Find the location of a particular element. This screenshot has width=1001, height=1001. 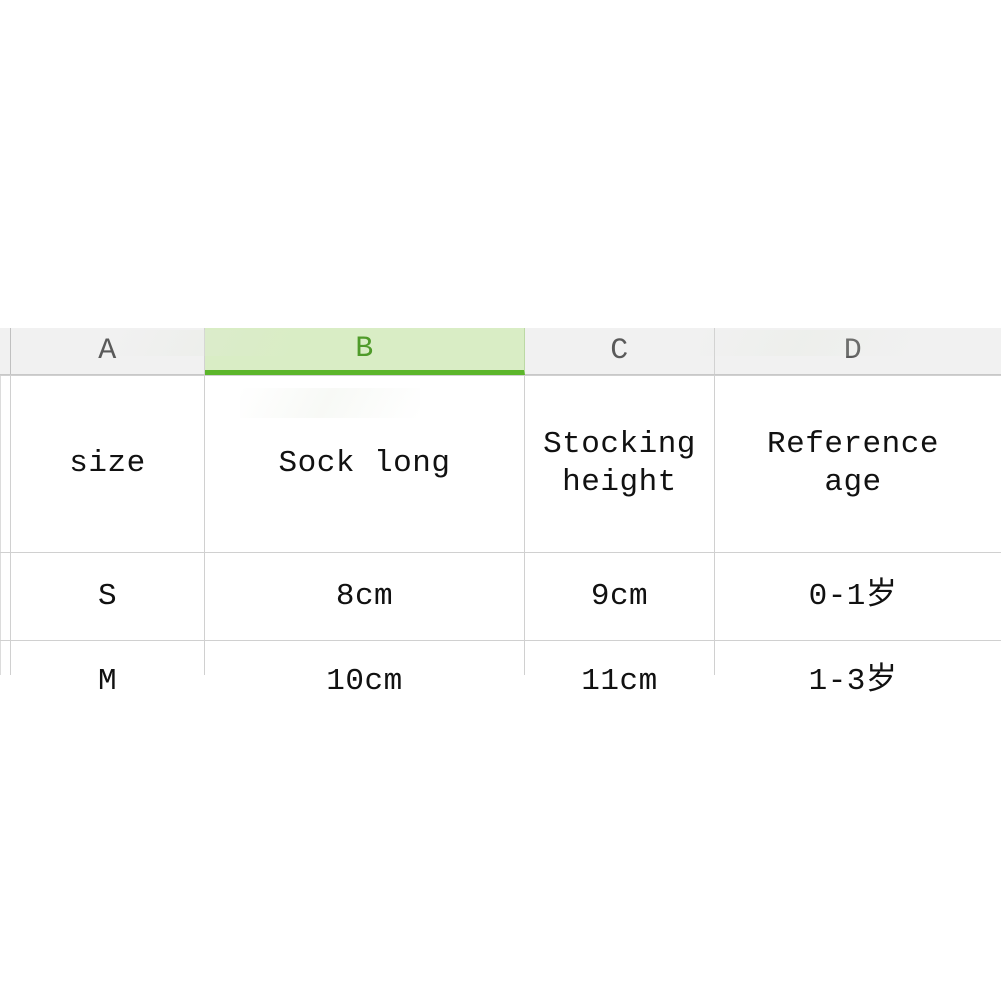

cell-b2-sock-long-value: 8cm is located at coordinates (364, 596).